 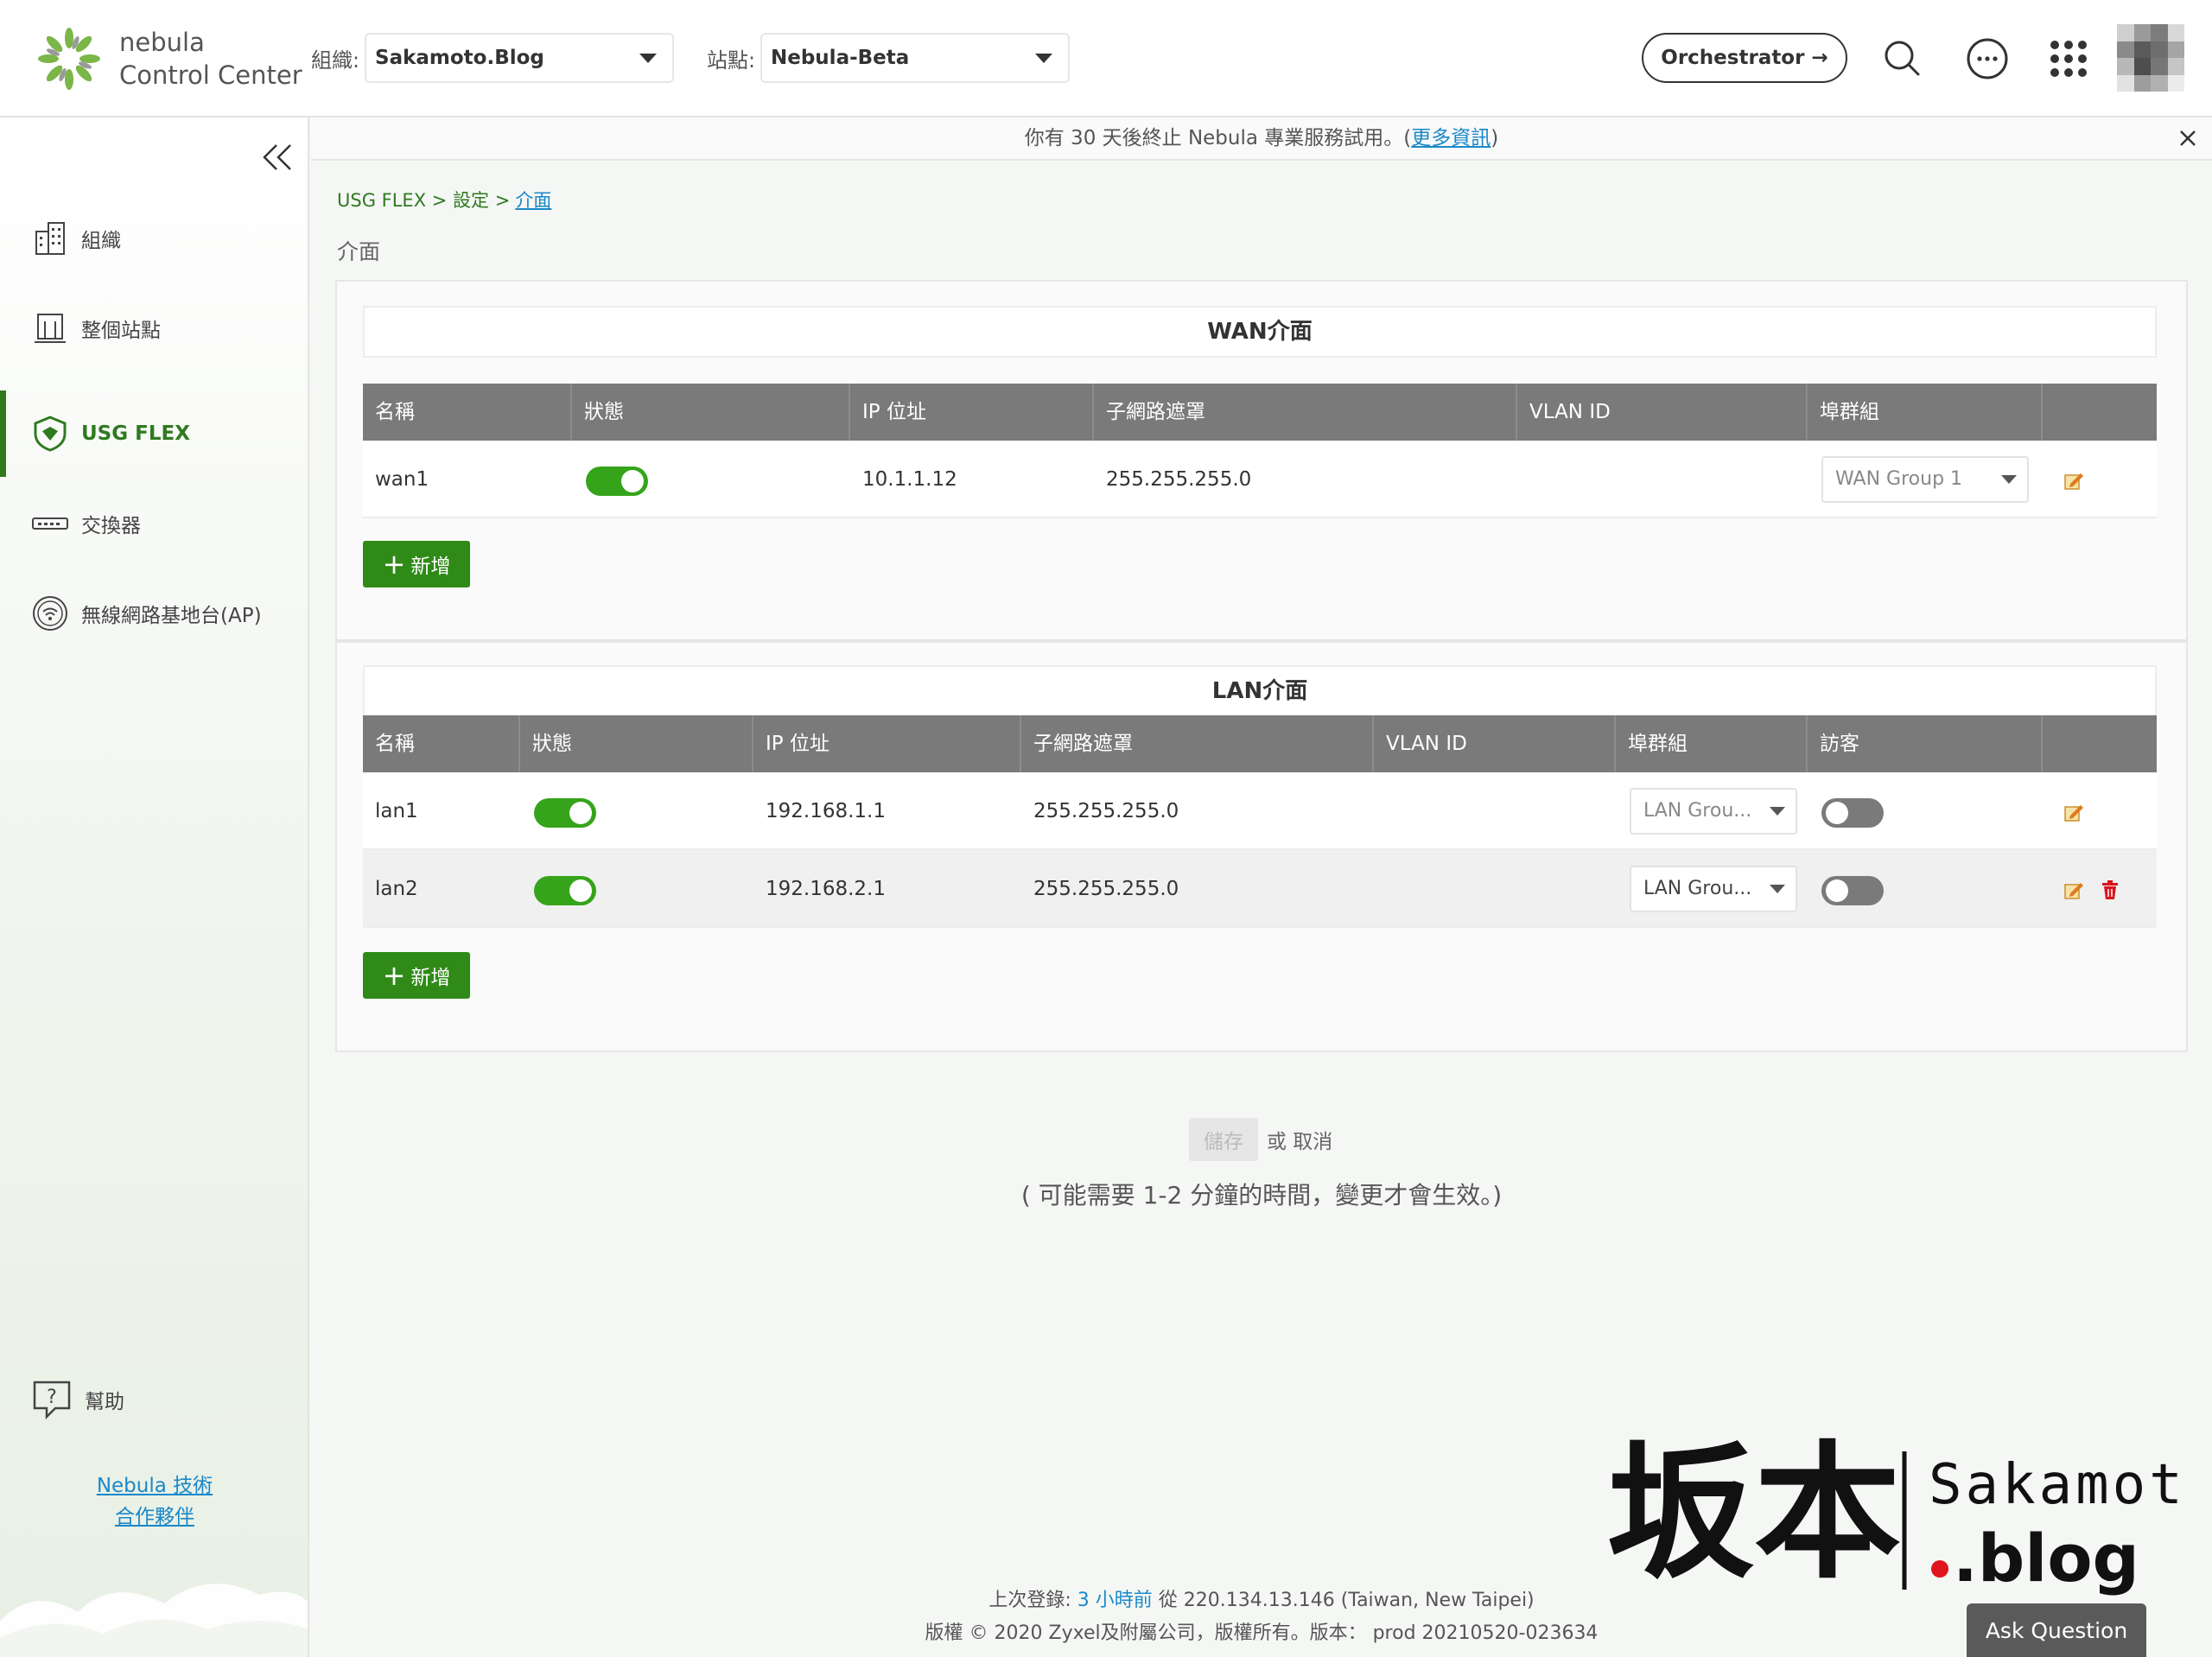 I want to click on apply-note: ( 可能需要 1-2 分鐘的時間，變更才會生效。), so click(x=1261, y=1195).